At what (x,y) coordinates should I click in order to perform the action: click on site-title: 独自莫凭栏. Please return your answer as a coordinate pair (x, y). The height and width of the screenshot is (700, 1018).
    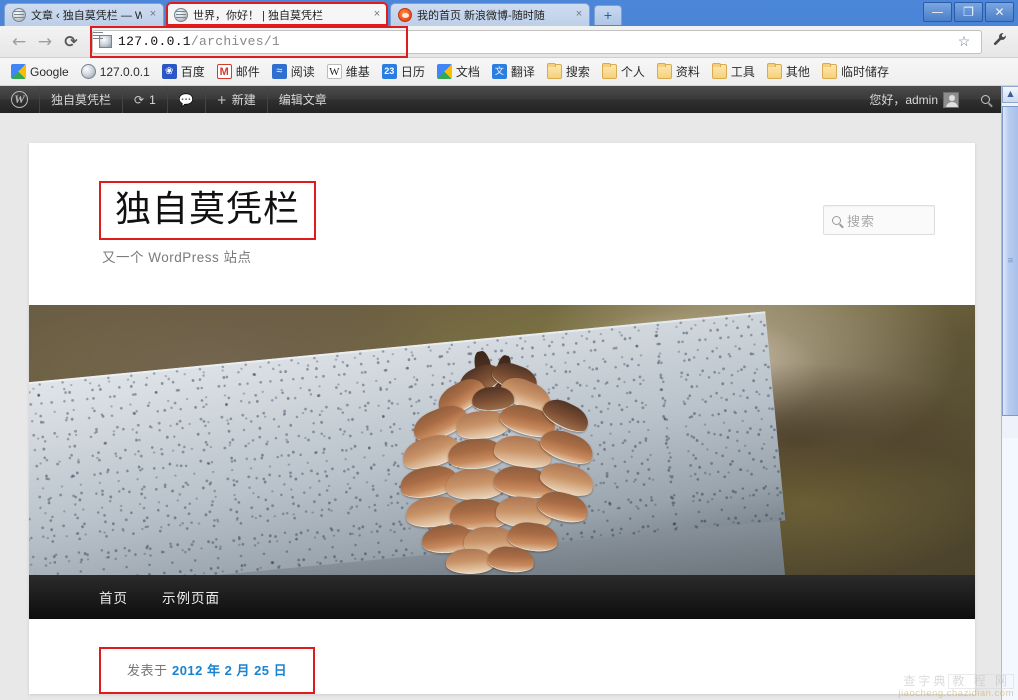
    Looking at the image, I should click on (207, 209).